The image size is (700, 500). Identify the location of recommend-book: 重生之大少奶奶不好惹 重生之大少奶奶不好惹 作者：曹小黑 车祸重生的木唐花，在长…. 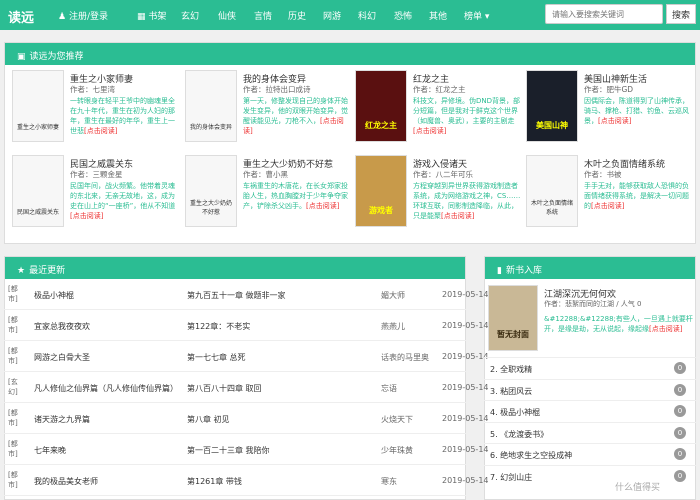
(270, 194).